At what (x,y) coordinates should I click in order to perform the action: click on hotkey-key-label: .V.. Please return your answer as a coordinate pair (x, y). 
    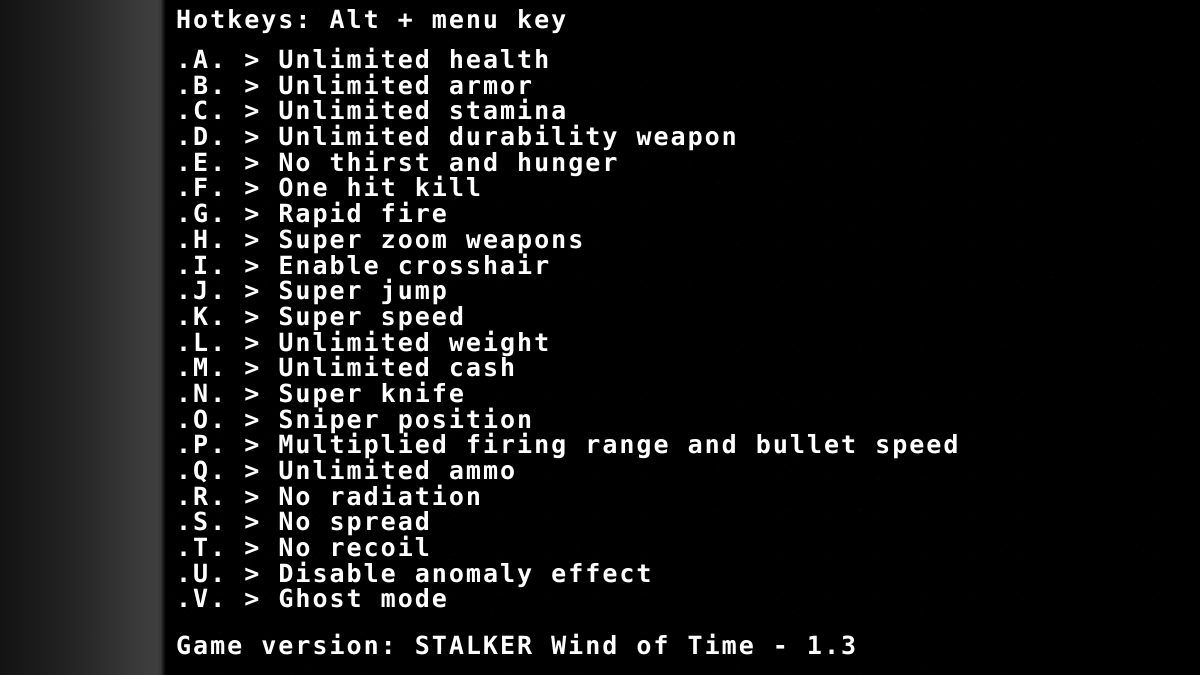
    Looking at the image, I should click on (202, 599).